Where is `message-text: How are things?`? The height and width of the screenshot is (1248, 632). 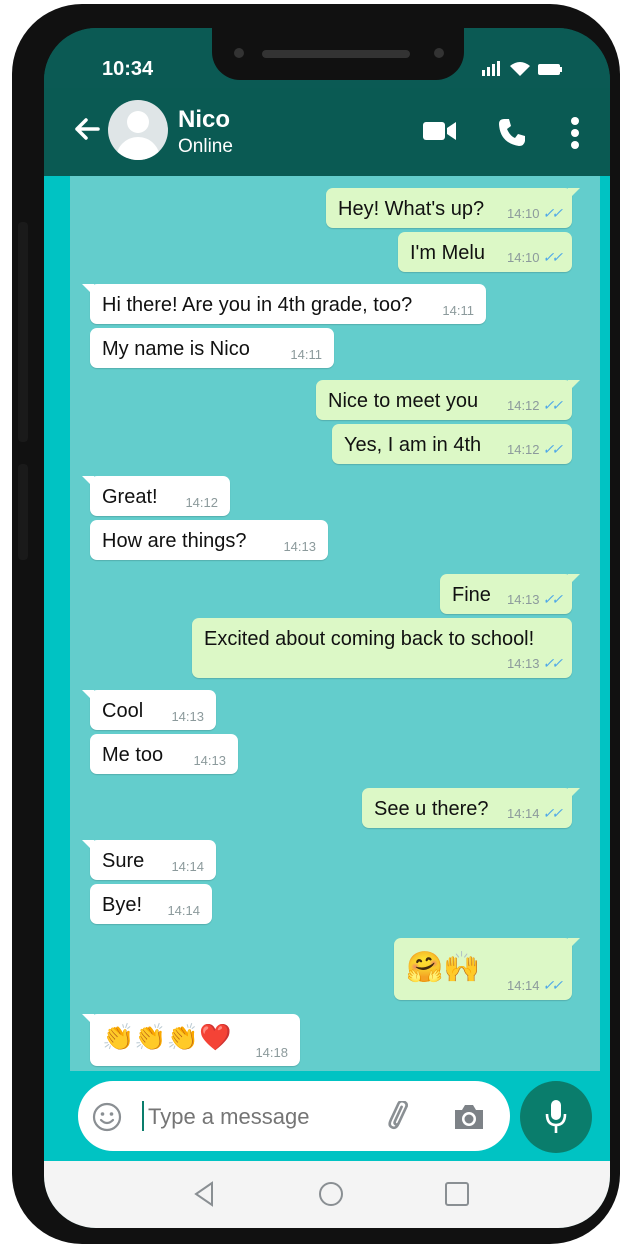
message-text: How are things? is located at coordinates (174, 541).